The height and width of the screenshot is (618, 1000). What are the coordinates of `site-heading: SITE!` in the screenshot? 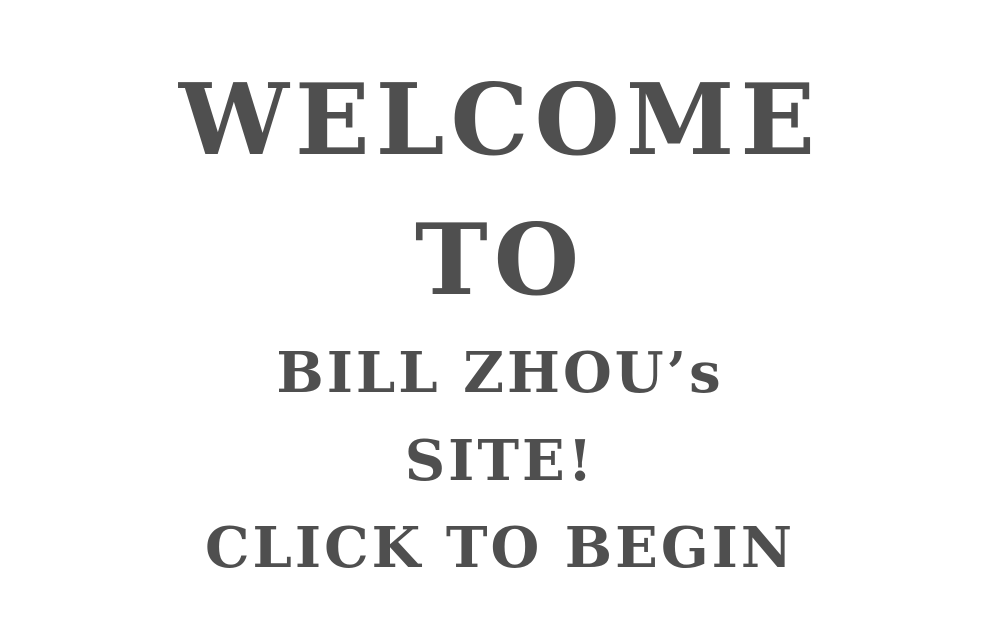 It's located at (500, 461).